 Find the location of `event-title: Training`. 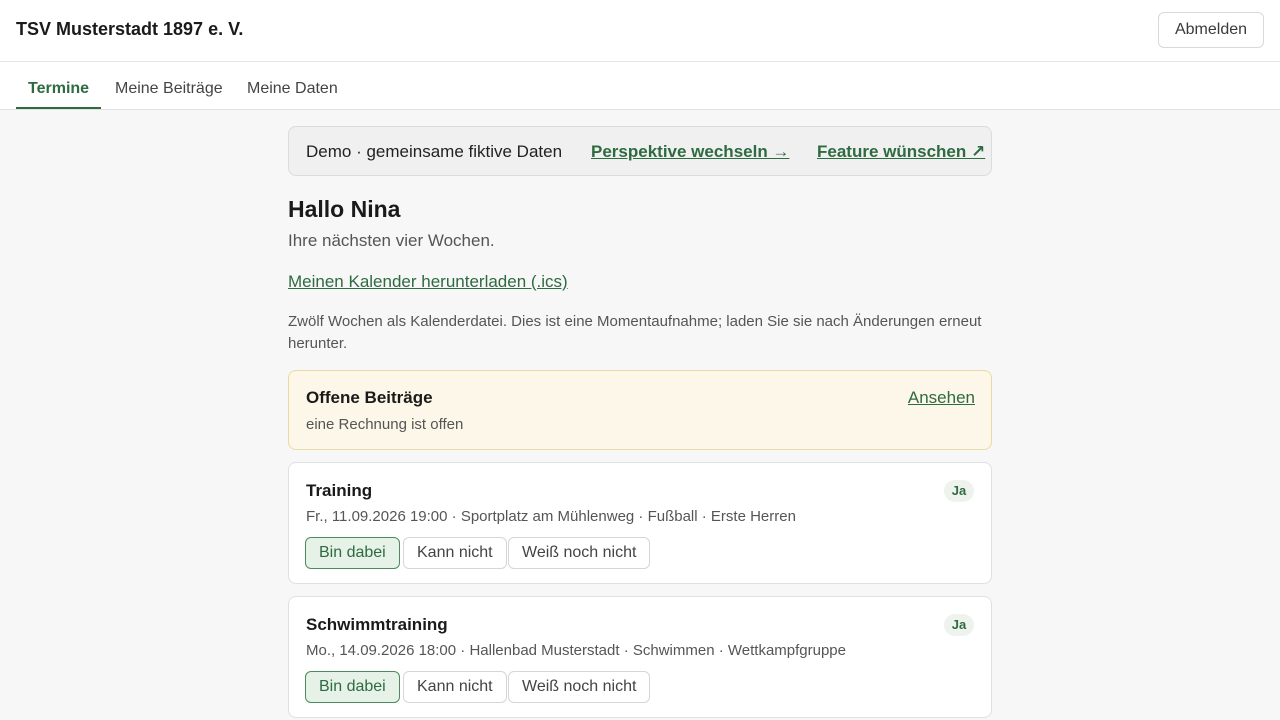

event-title: Training is located at coordinates (339, 490).